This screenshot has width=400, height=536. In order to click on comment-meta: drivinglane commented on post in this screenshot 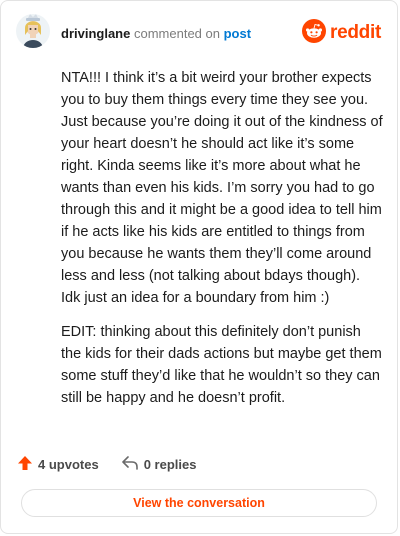, I will do `click(156, 34)`.